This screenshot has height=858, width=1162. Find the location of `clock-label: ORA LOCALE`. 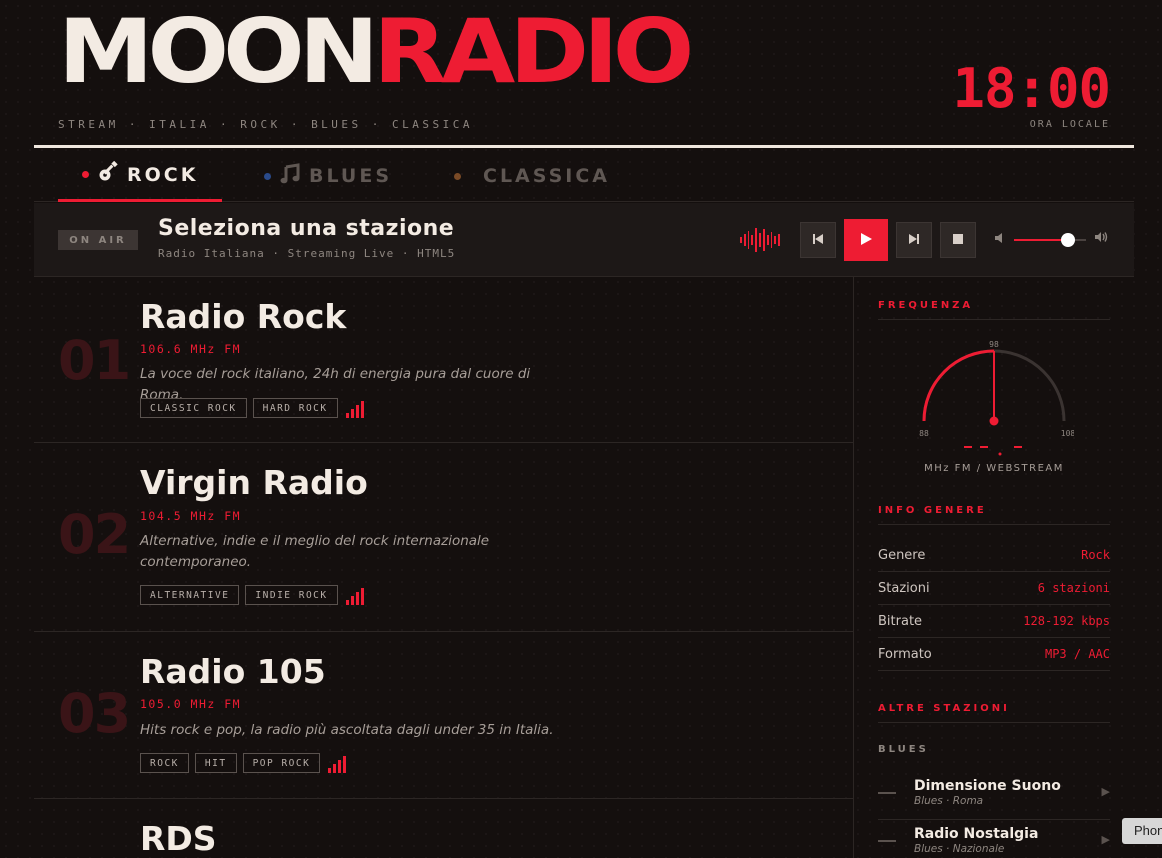

clock-label: ORA LOCALE is located at coordinates (1069, 124).